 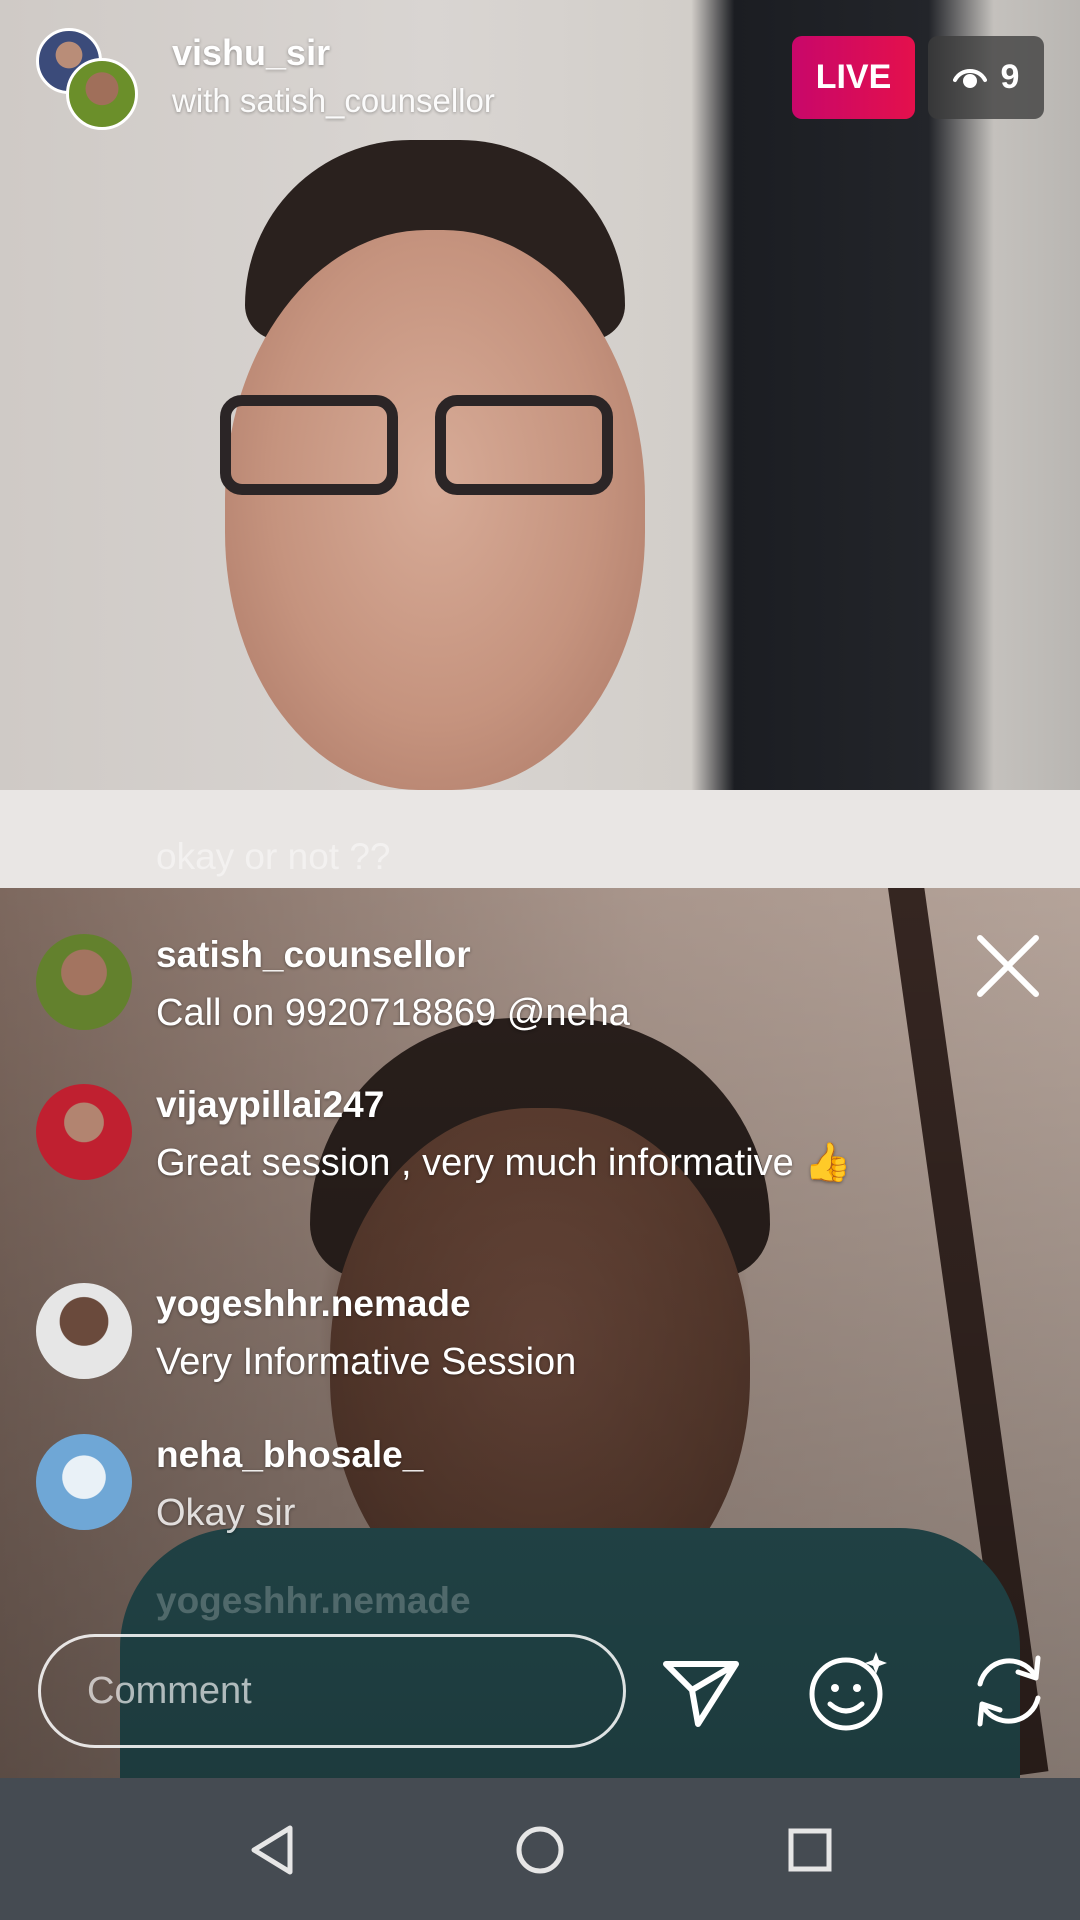 I want to click on eye-icon, so click(x=969, y=78).